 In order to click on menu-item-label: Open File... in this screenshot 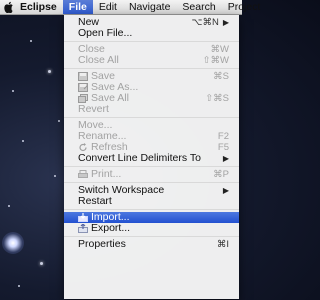, I will do `click(105, 33)`.